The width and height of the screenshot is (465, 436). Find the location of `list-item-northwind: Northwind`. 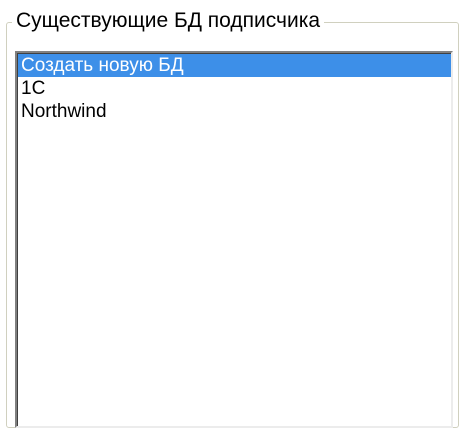

list-item-northwind: Northwind is located at coordinates (234, 111).